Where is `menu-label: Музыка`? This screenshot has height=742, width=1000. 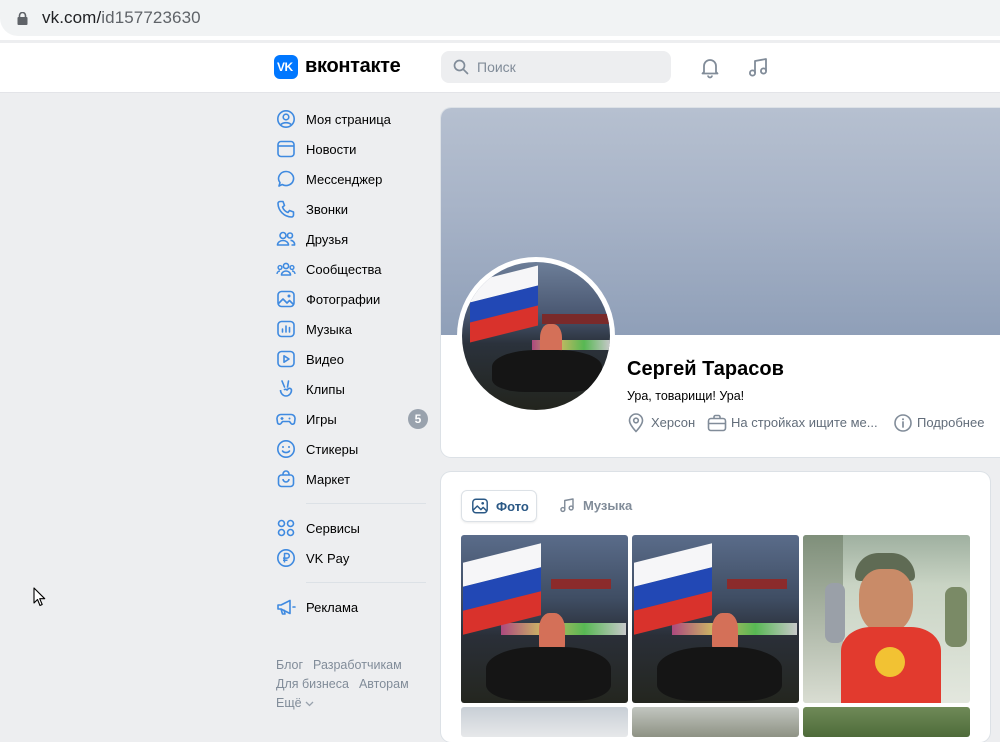
menu-label: Музыка is located at coordinates (329, 329).